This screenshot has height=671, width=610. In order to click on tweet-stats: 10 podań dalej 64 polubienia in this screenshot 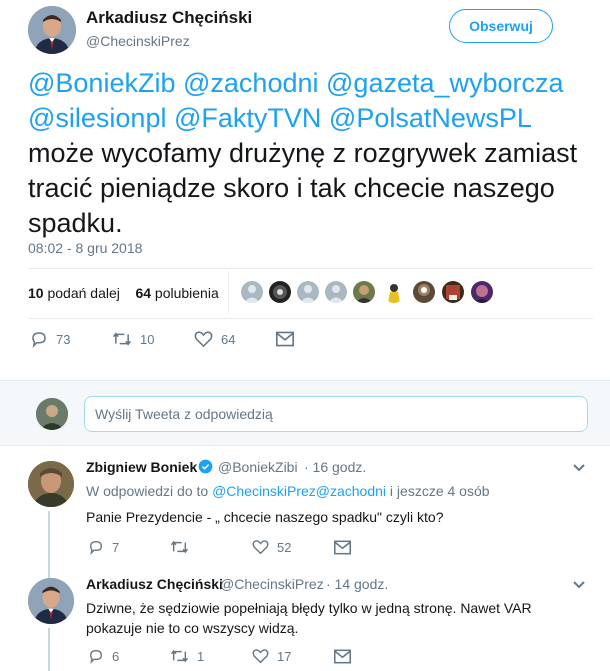, I will do `click(123, 293)`.